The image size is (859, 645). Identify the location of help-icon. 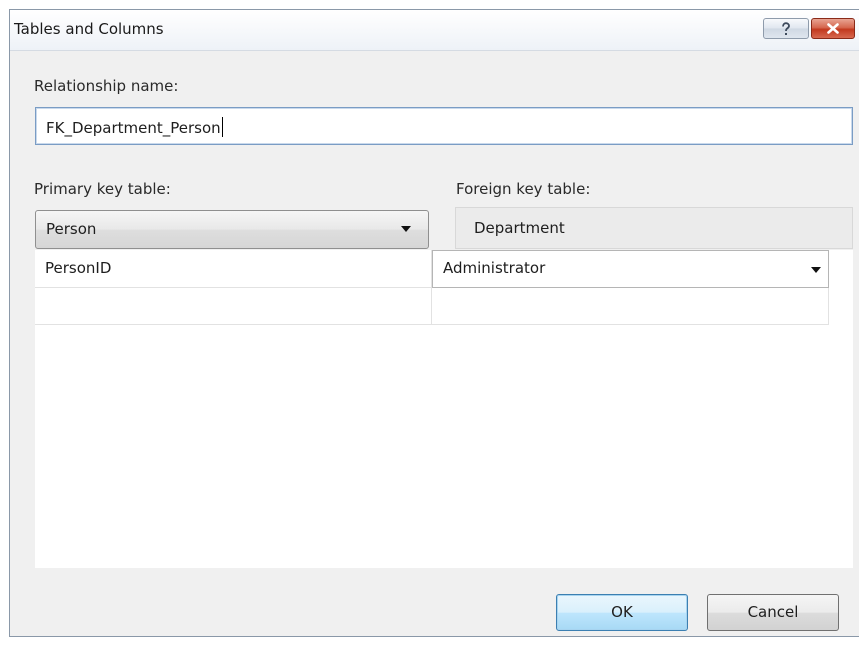
(786, 28).